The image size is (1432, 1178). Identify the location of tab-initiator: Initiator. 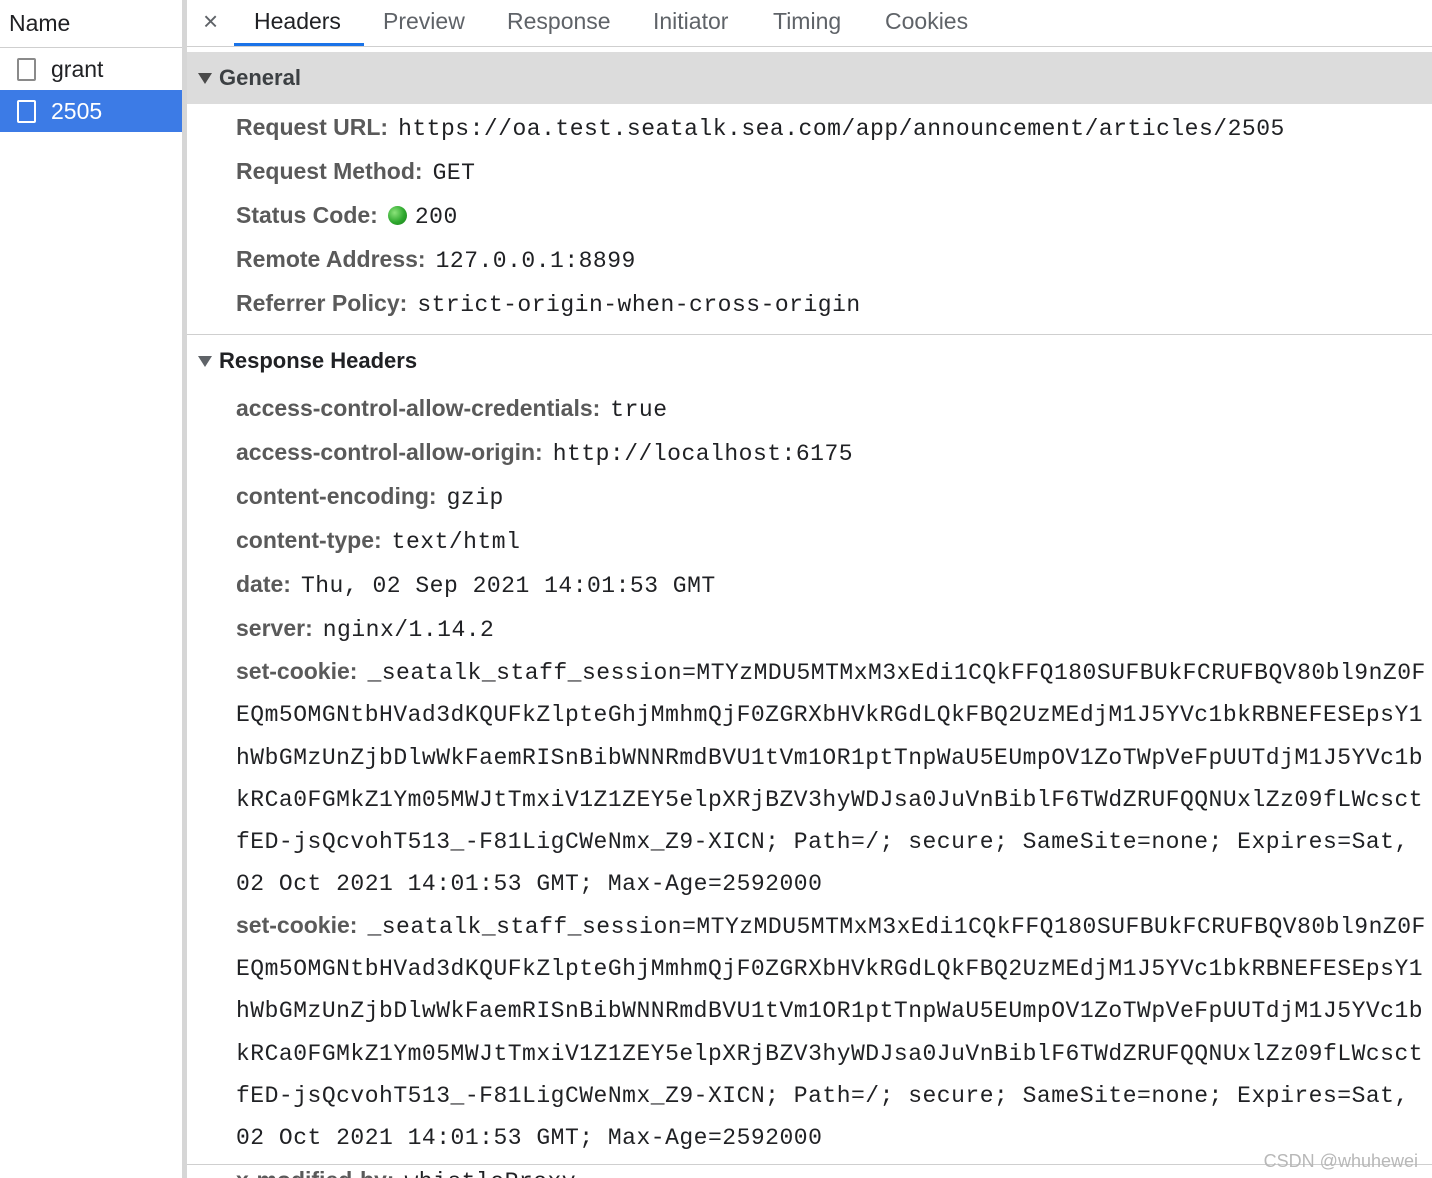
(690, 21).